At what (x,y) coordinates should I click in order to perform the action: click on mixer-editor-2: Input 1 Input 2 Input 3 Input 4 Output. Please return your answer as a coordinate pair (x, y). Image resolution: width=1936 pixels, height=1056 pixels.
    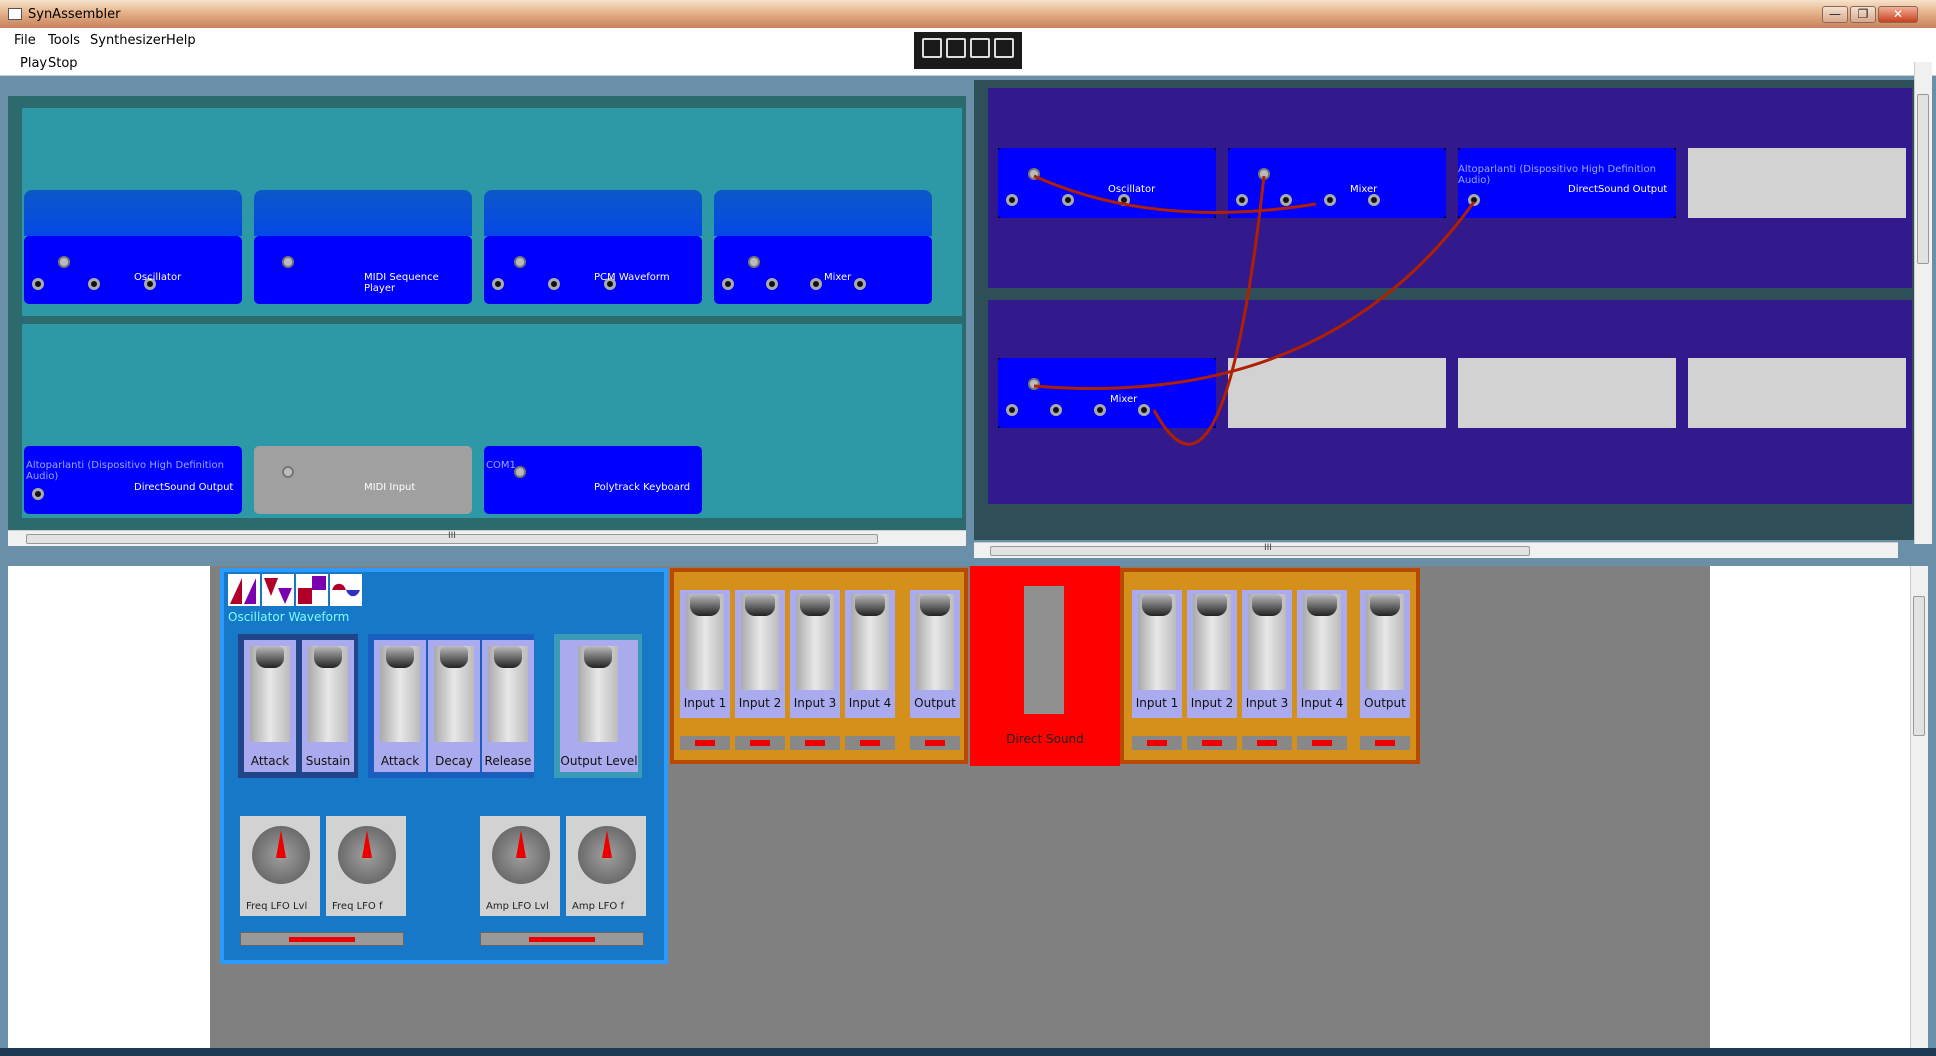
    Looking at the image, I should click on (1270, 666).